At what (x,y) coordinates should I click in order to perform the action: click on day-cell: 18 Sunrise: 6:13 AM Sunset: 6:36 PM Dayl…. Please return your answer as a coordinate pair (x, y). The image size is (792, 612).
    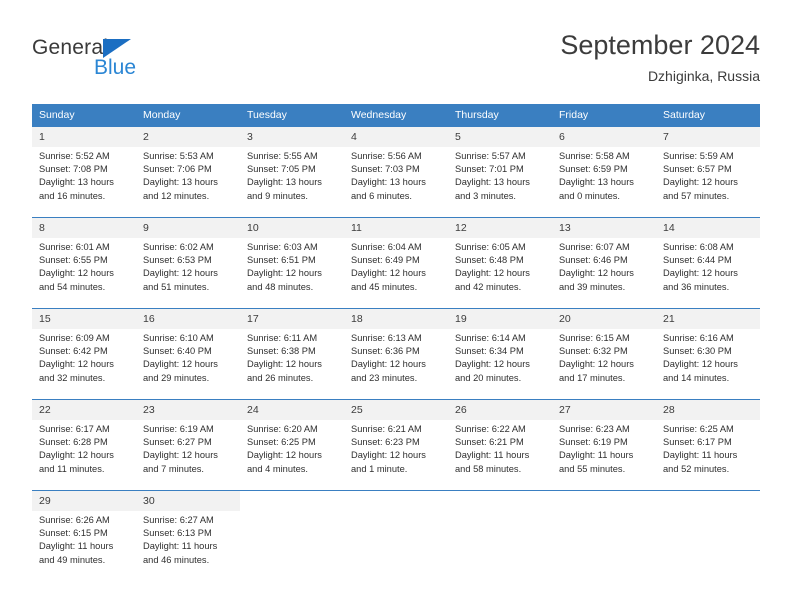
    Looking at the image, I should click on (396, 354).